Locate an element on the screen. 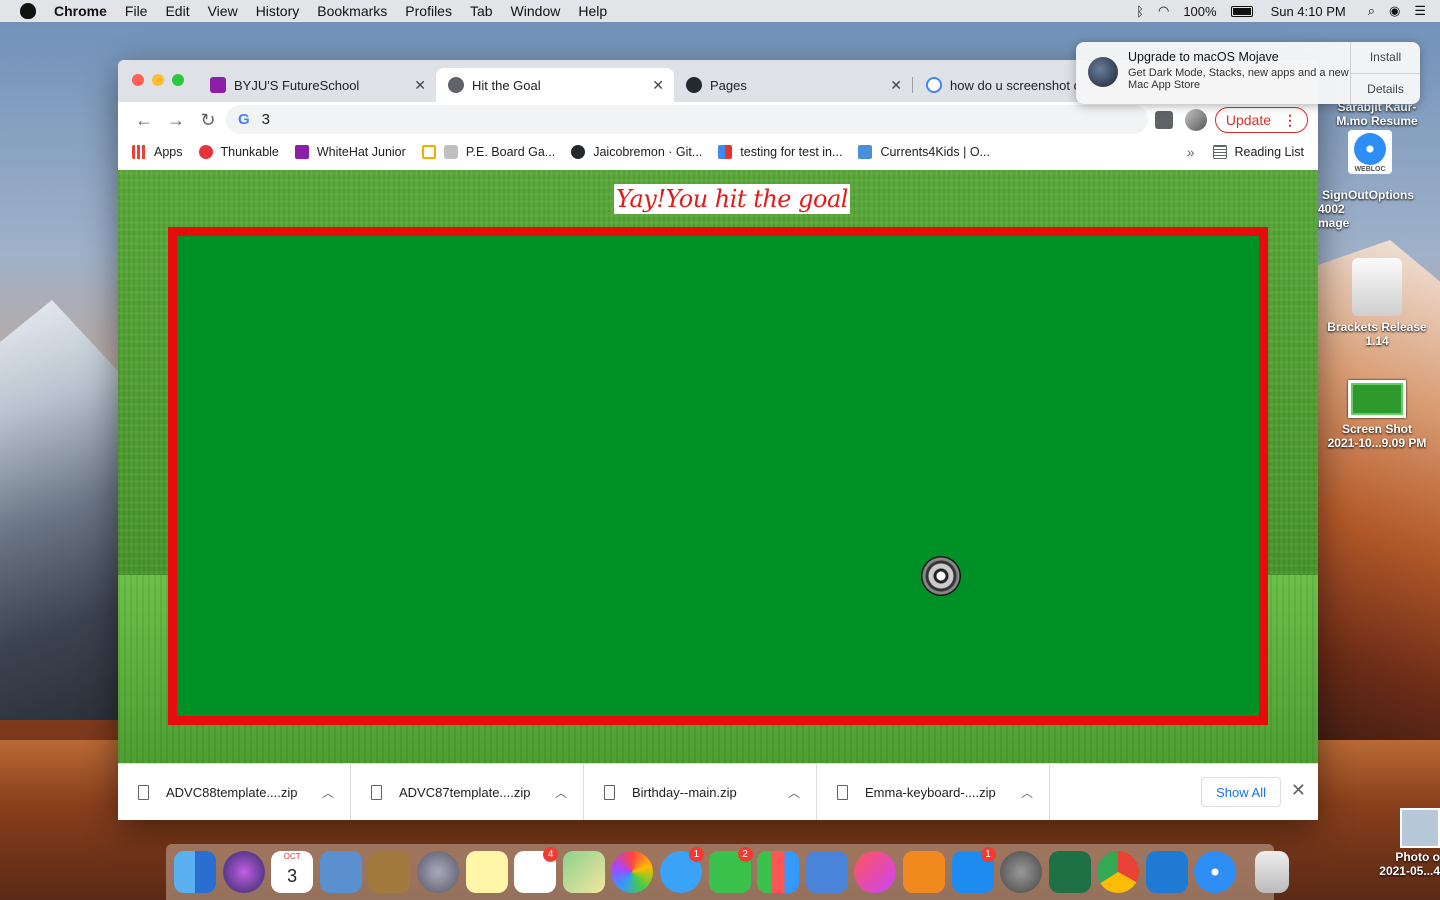  desktop-icon-webloc: WEBLOC is located at coordinates (1370, 154).